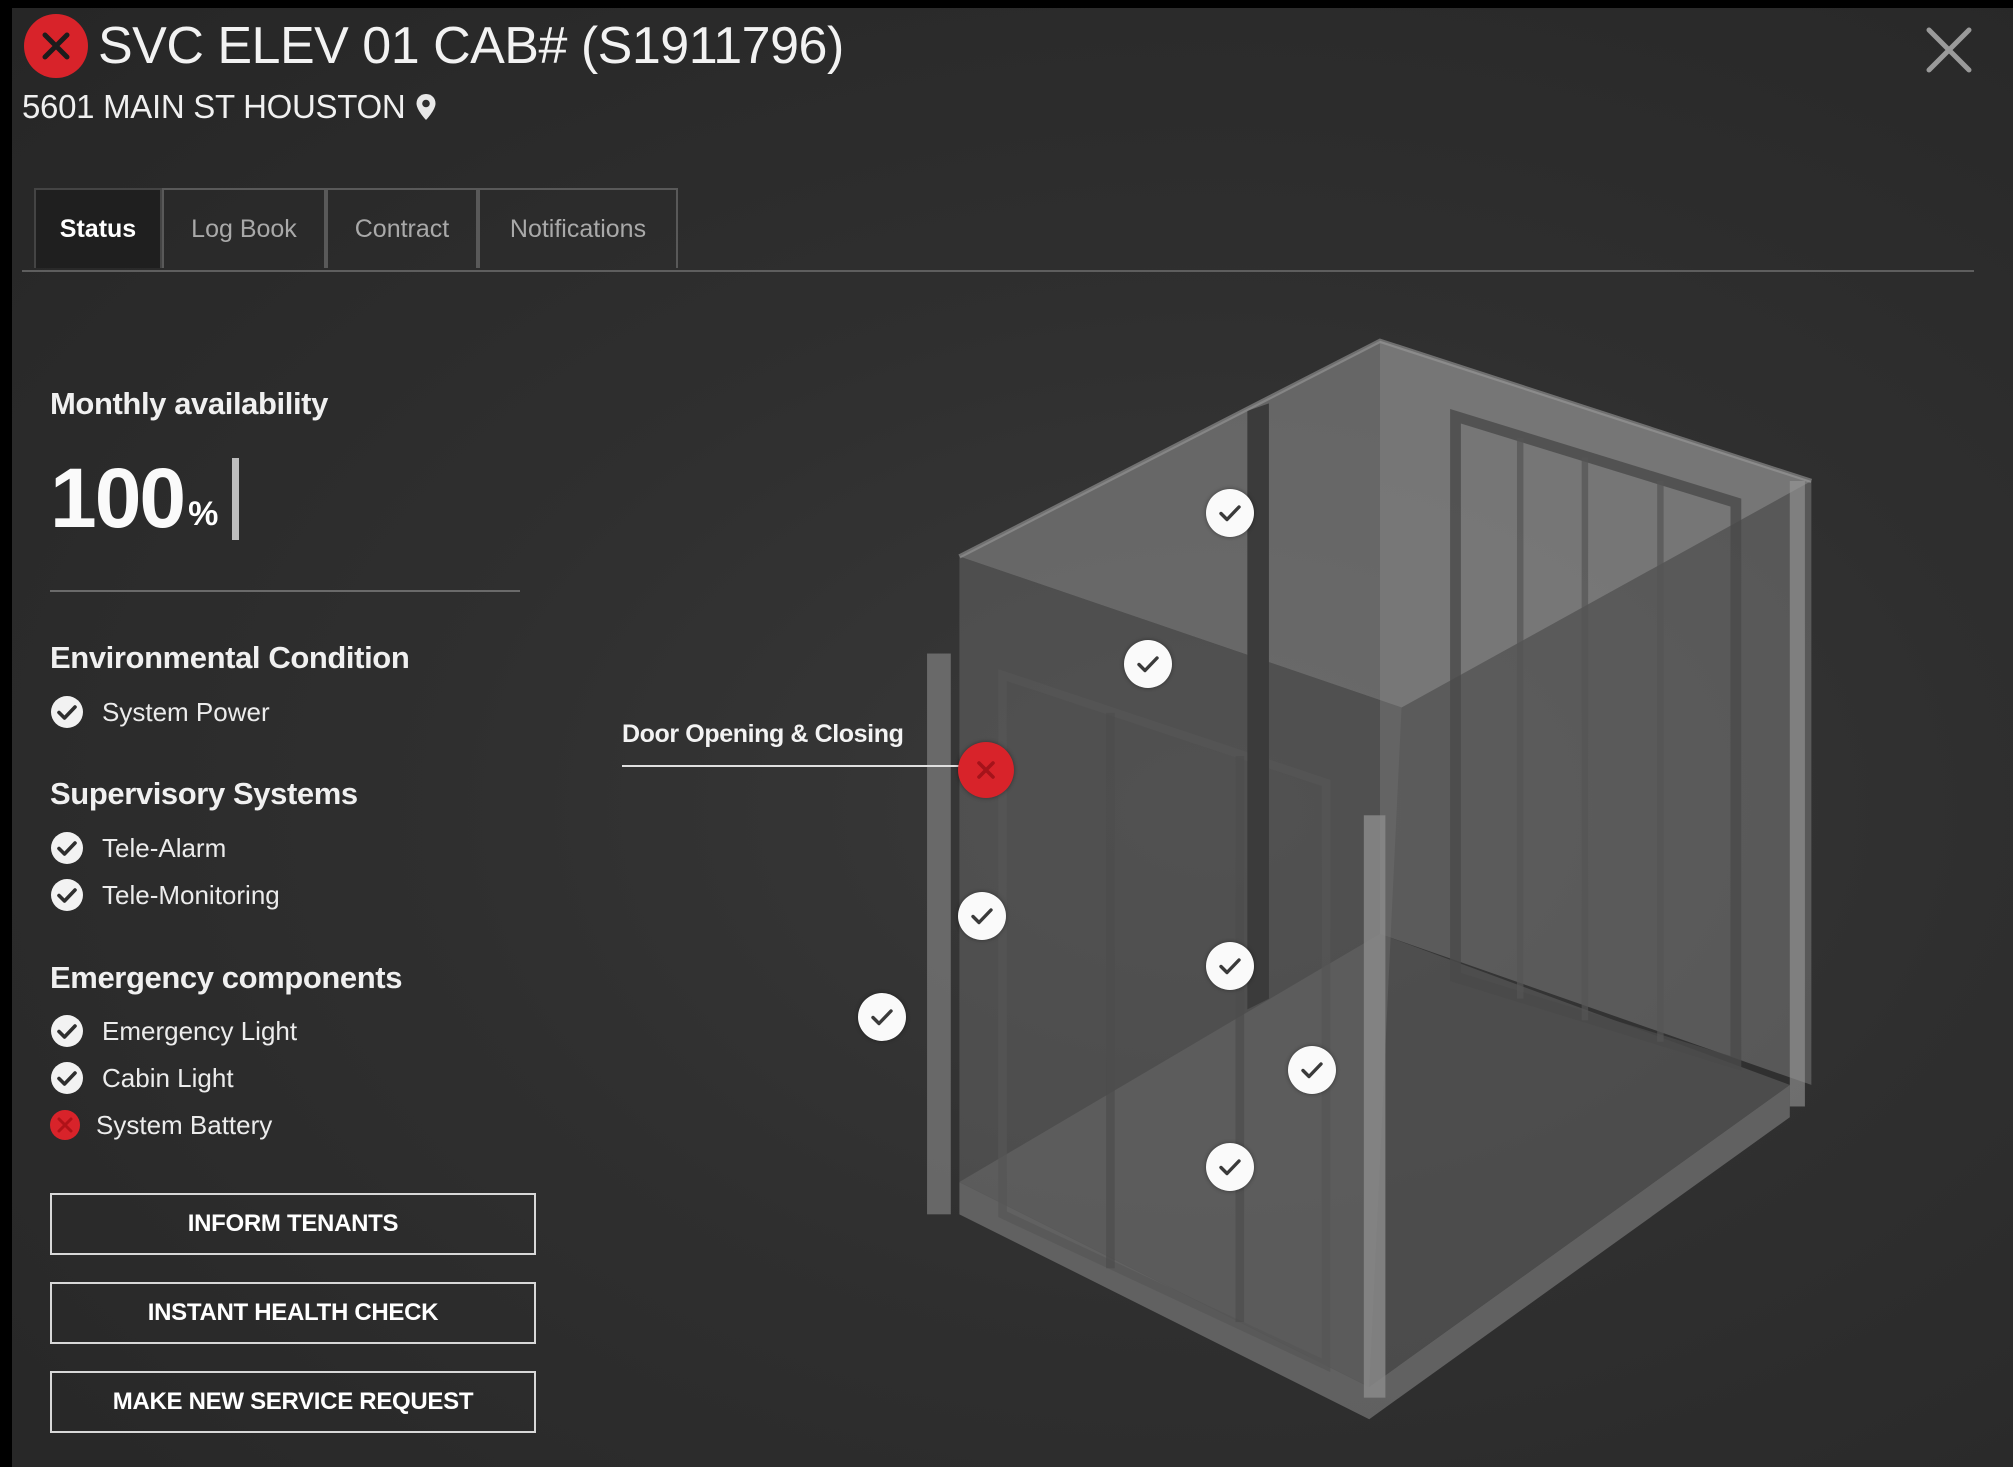  Describe the element at coordinates (191, 894) in the screenshot. I see `status-item-label: Tele-Monitoring` at that location.